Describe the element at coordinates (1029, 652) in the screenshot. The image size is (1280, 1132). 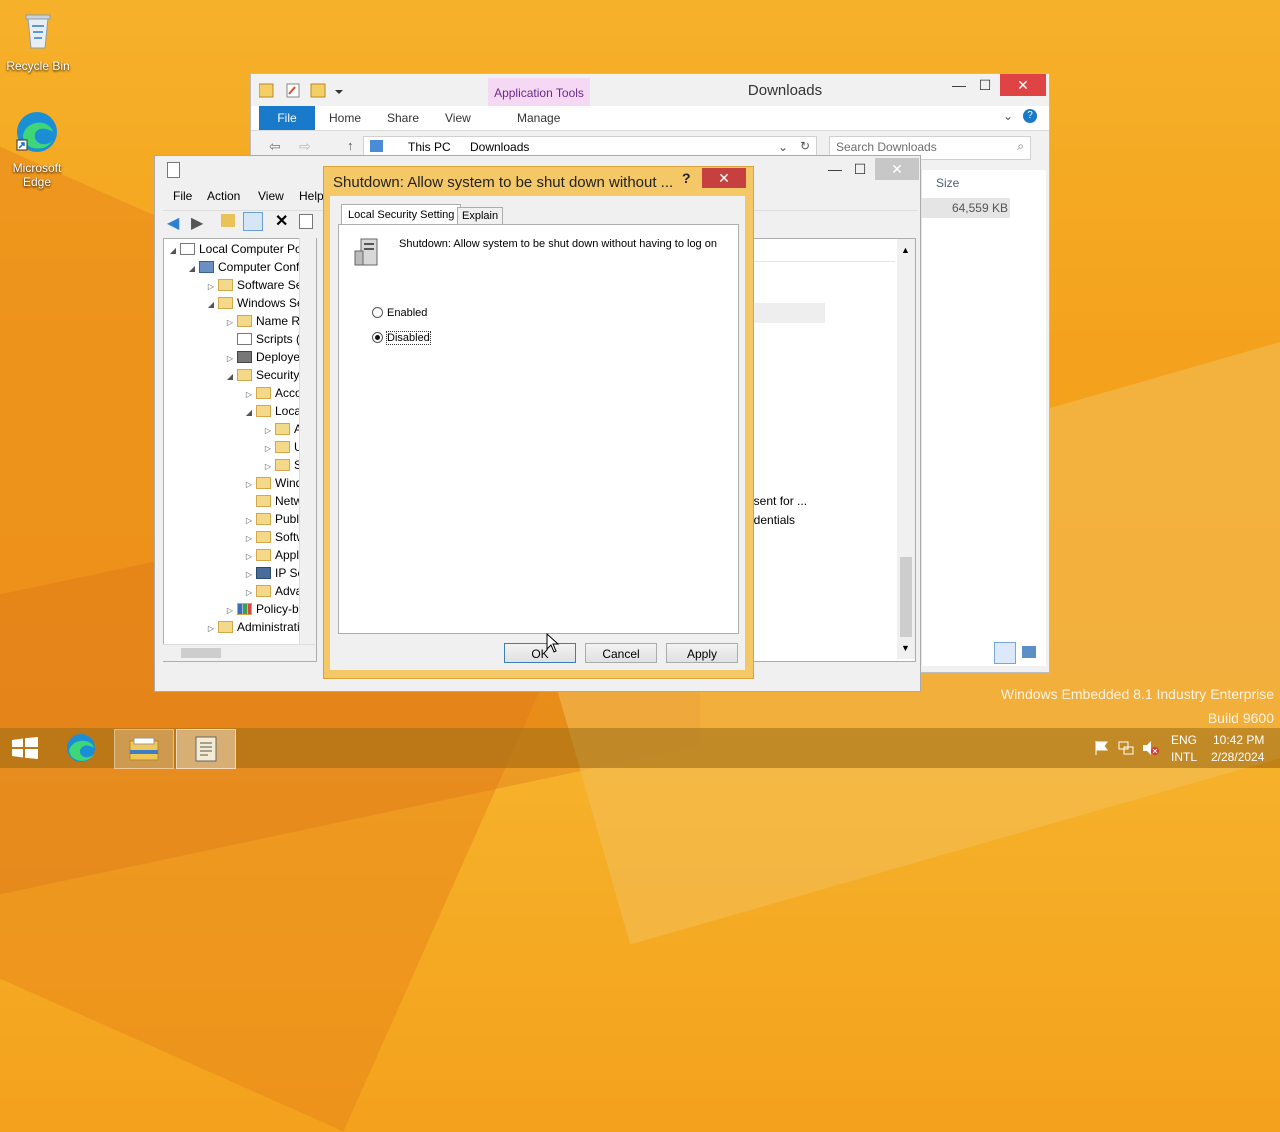
I see `large-icons-view-icon` at that location.